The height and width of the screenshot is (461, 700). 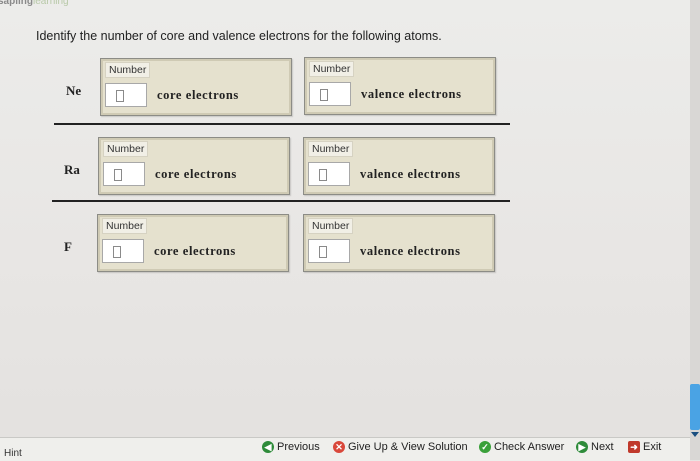 I want to click on previous-button: ◀ Previous, so click(x=291, y=447).